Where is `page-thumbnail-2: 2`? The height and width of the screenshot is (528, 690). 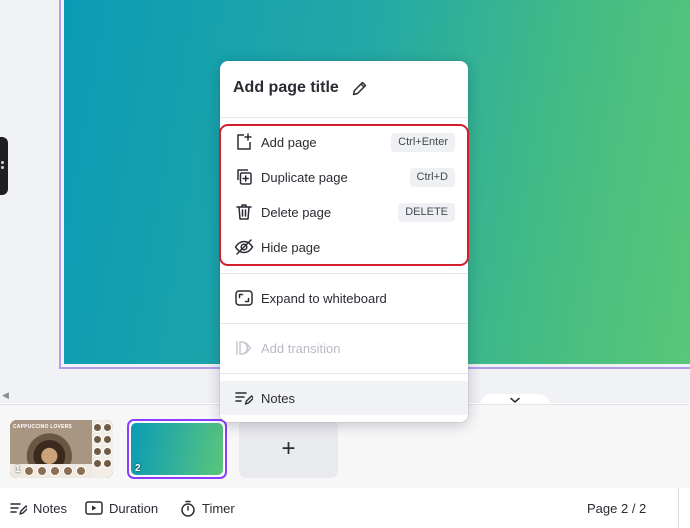 page-thumbnail-2: 2 is located at coordinates (177, 449).